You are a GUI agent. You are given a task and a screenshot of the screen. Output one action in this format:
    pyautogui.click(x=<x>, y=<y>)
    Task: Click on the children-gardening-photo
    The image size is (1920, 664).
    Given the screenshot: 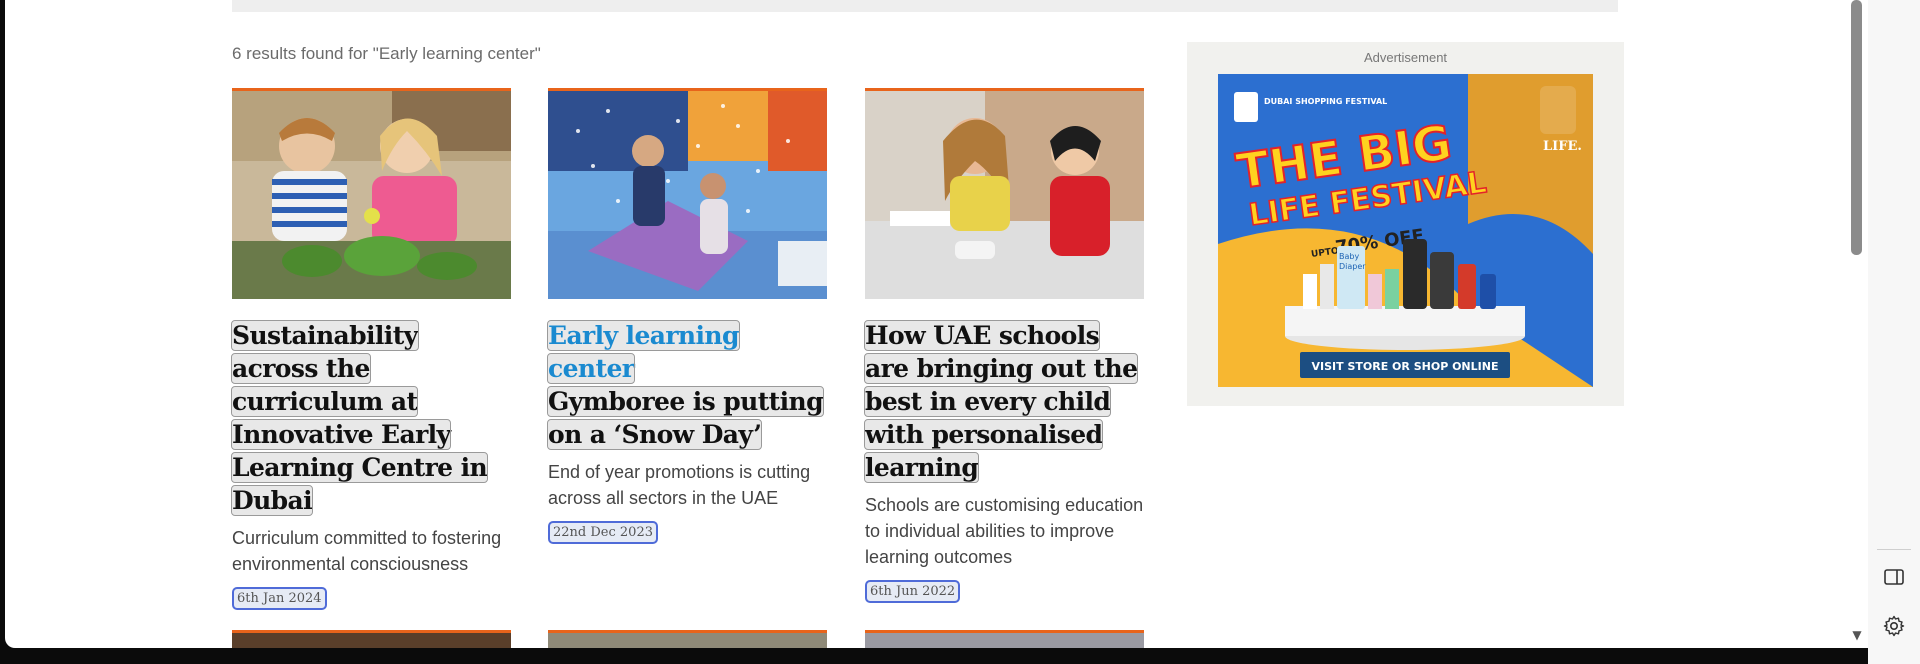 What is the action you would take?
    pyautogui.click(x=371, y=195)
    